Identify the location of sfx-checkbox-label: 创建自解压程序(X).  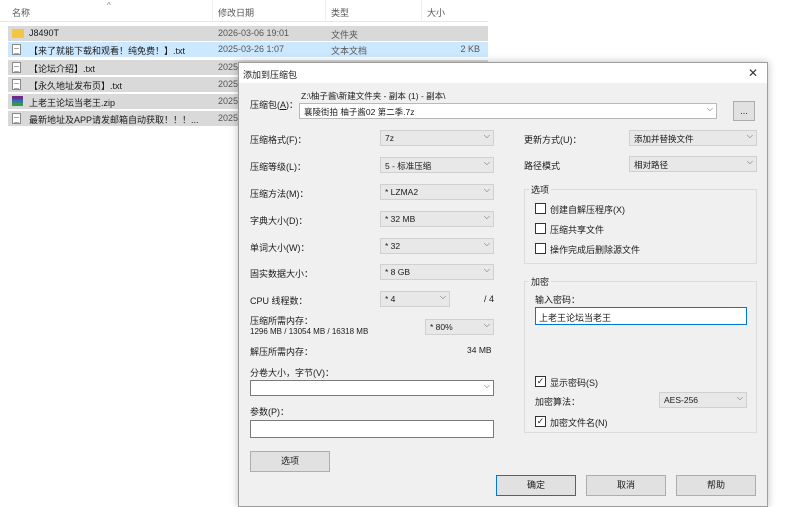
(587, 210).